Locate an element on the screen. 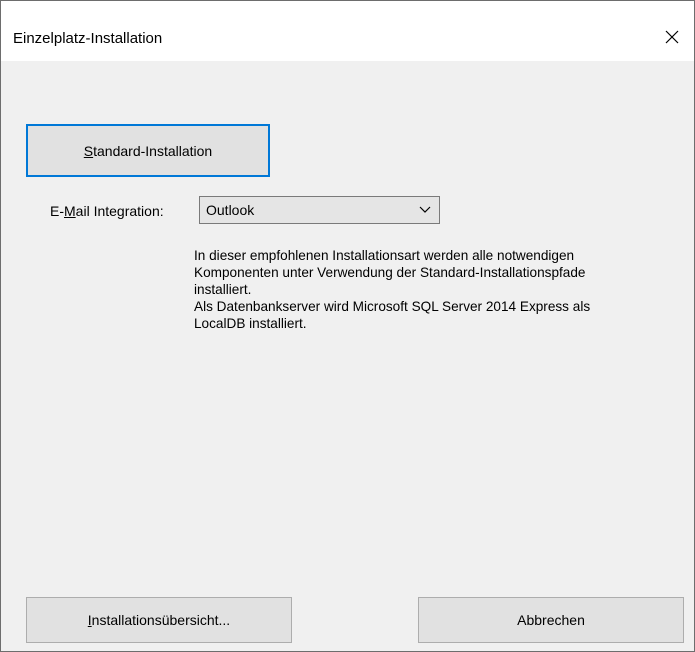 This screenshot has width=695, height=652. description-line: LocalDB installiert. is located at coordinates (250, 323).